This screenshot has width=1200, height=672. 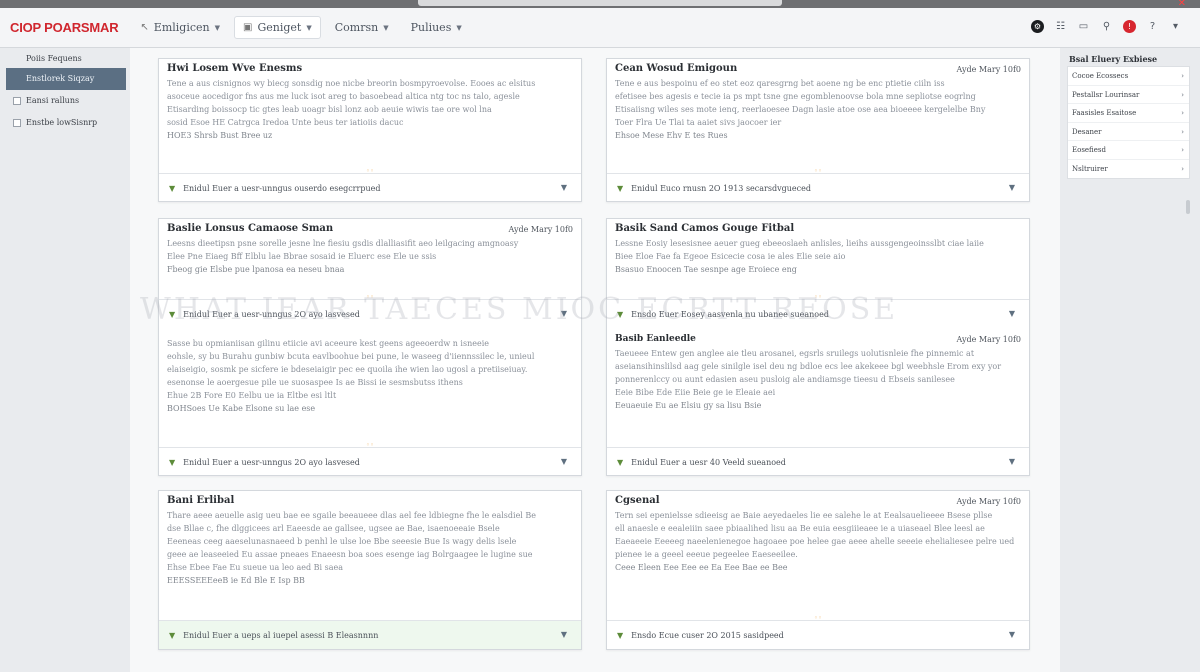 I want to click on nav-item-emligicen: ↖ Emligicen ▼, so click(x=180, y=27).